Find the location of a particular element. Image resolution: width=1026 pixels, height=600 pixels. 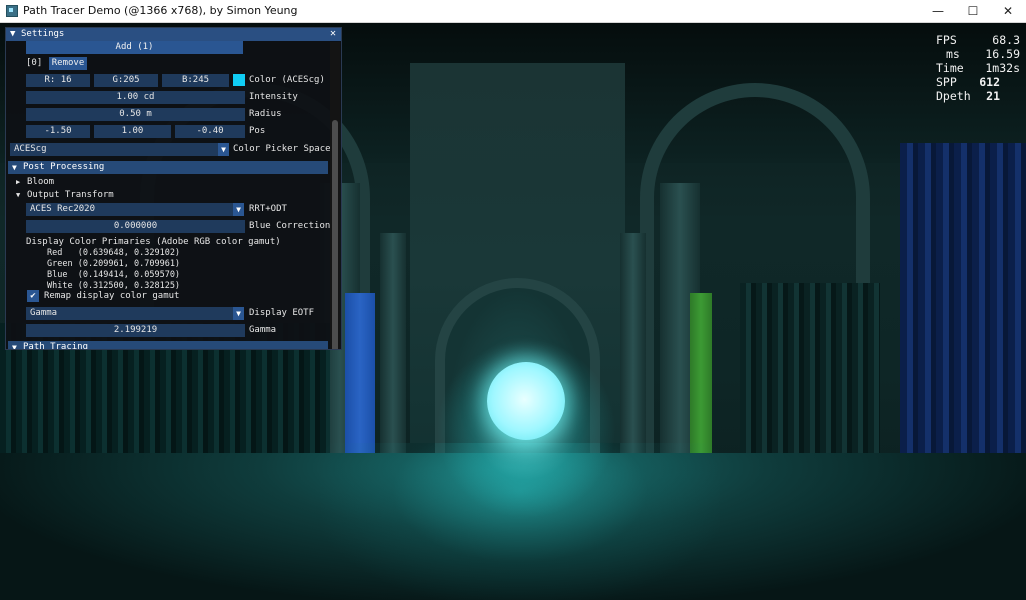

add-row: Add (1) is located at coordinates (167, 47).